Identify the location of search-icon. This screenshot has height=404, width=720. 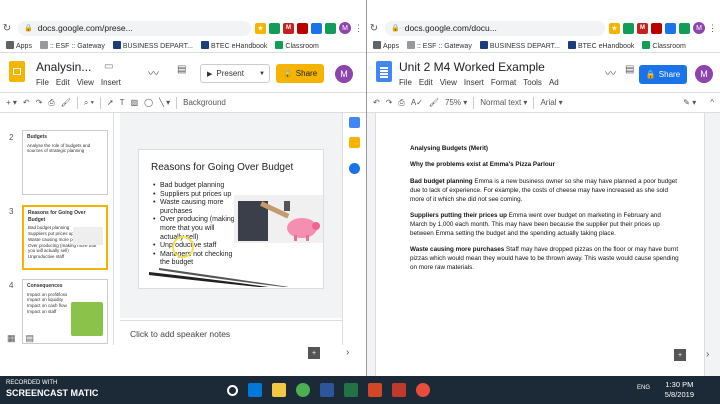
(232, 390).